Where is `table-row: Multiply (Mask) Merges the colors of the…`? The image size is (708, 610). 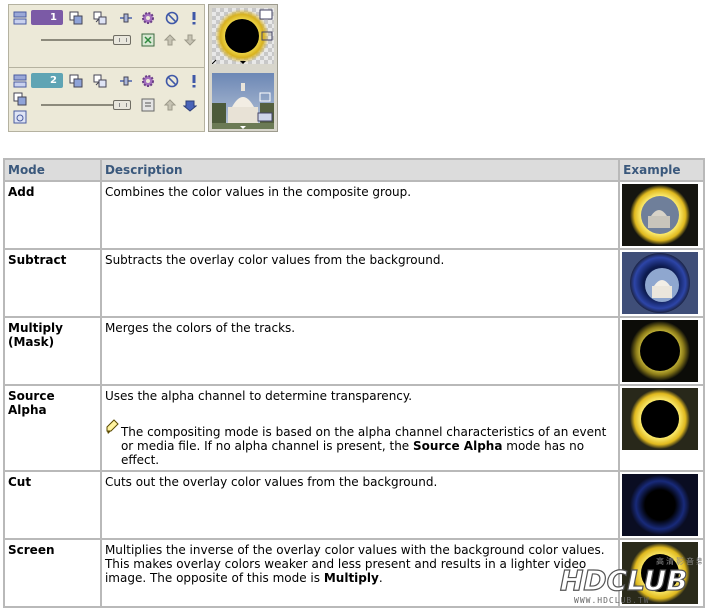 table-row: Multiply (Mask) Merges the colors of the… is located at coordinates (354, 351).